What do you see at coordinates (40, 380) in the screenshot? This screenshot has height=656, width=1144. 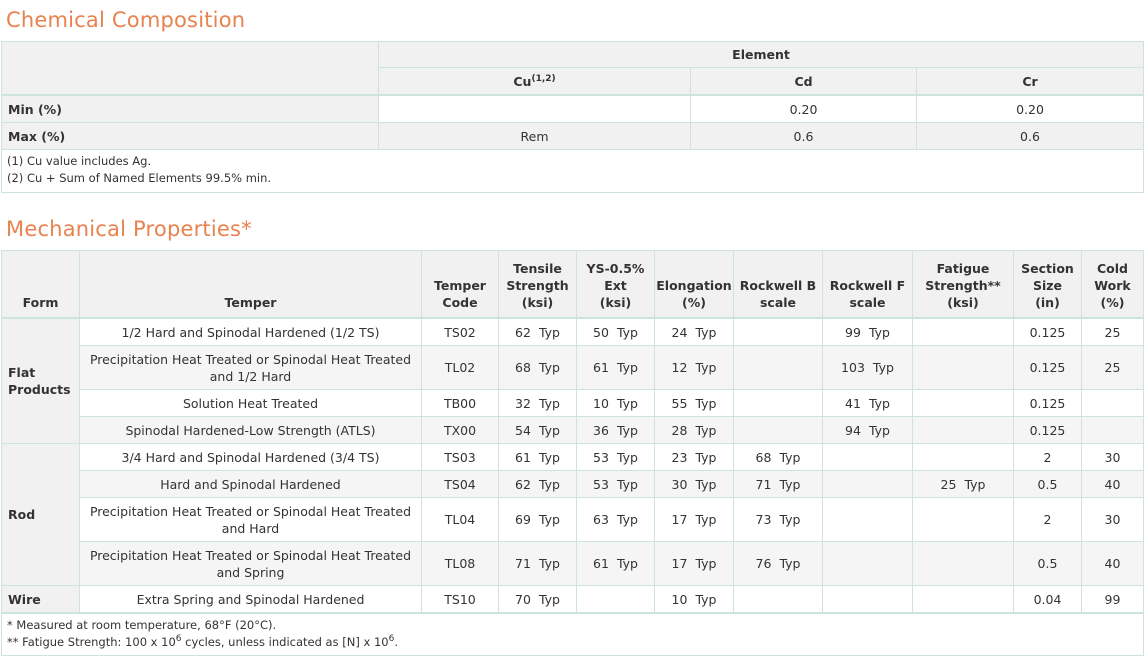 I see `form-flat: Flat Products` at bounding box center [40, 380].